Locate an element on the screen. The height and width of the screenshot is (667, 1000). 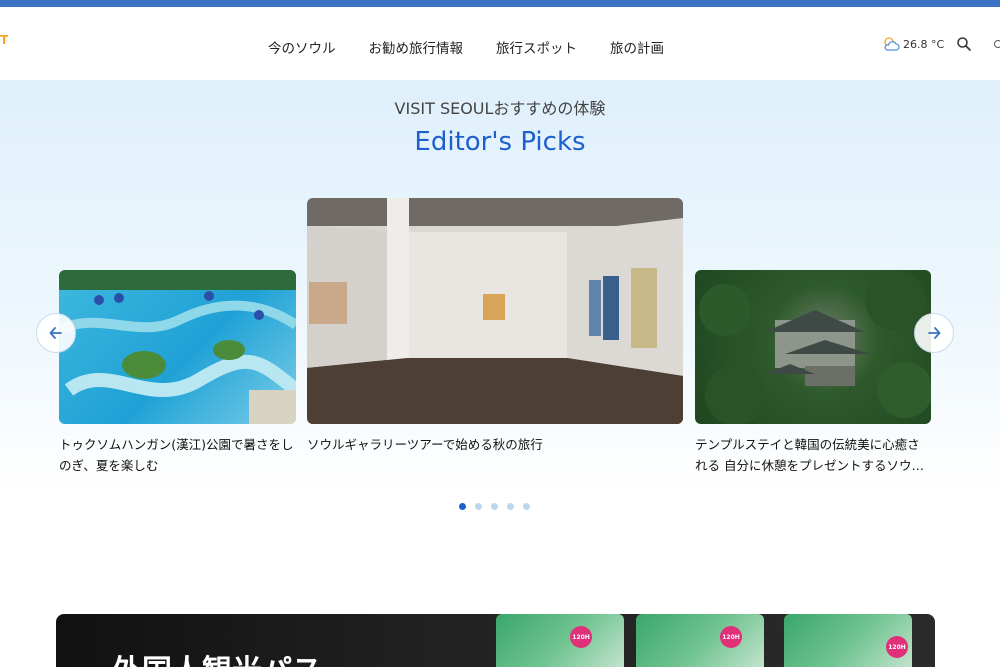
gallery-photo is located at coordinates (495, 311).